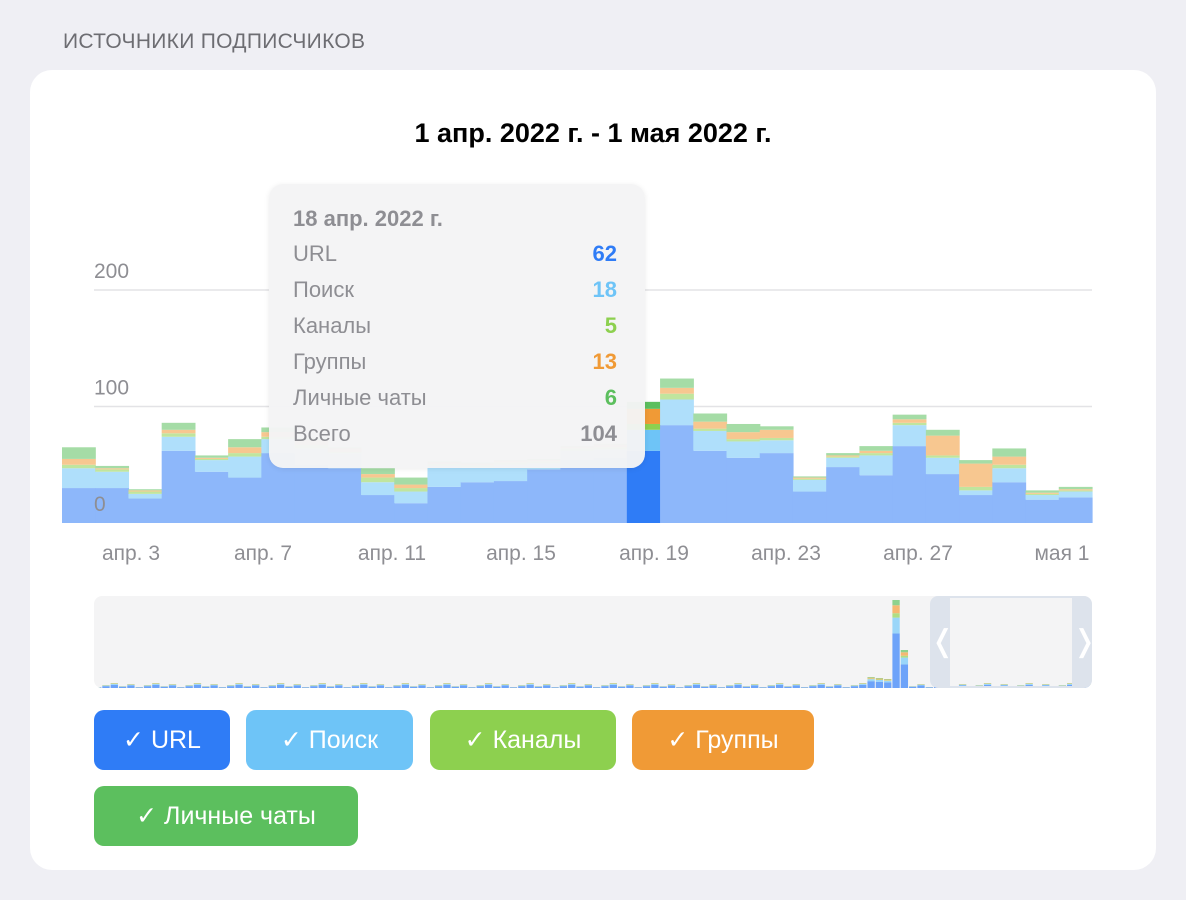 This screenshot has height=900, width=1186. I want to click on tooltip-label: URL, so click(315, 253).